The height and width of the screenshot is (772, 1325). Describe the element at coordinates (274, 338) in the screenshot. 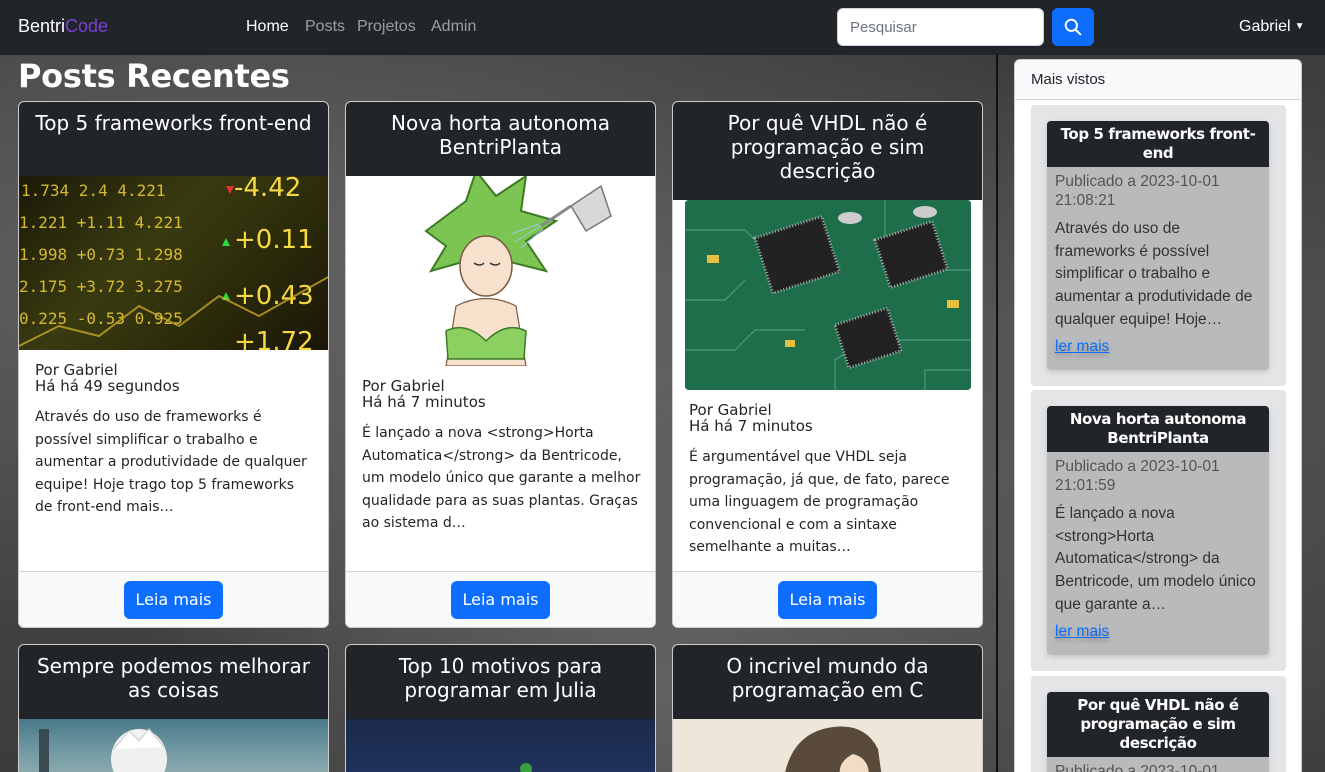

I see `svg-text: +1.72` at that location.